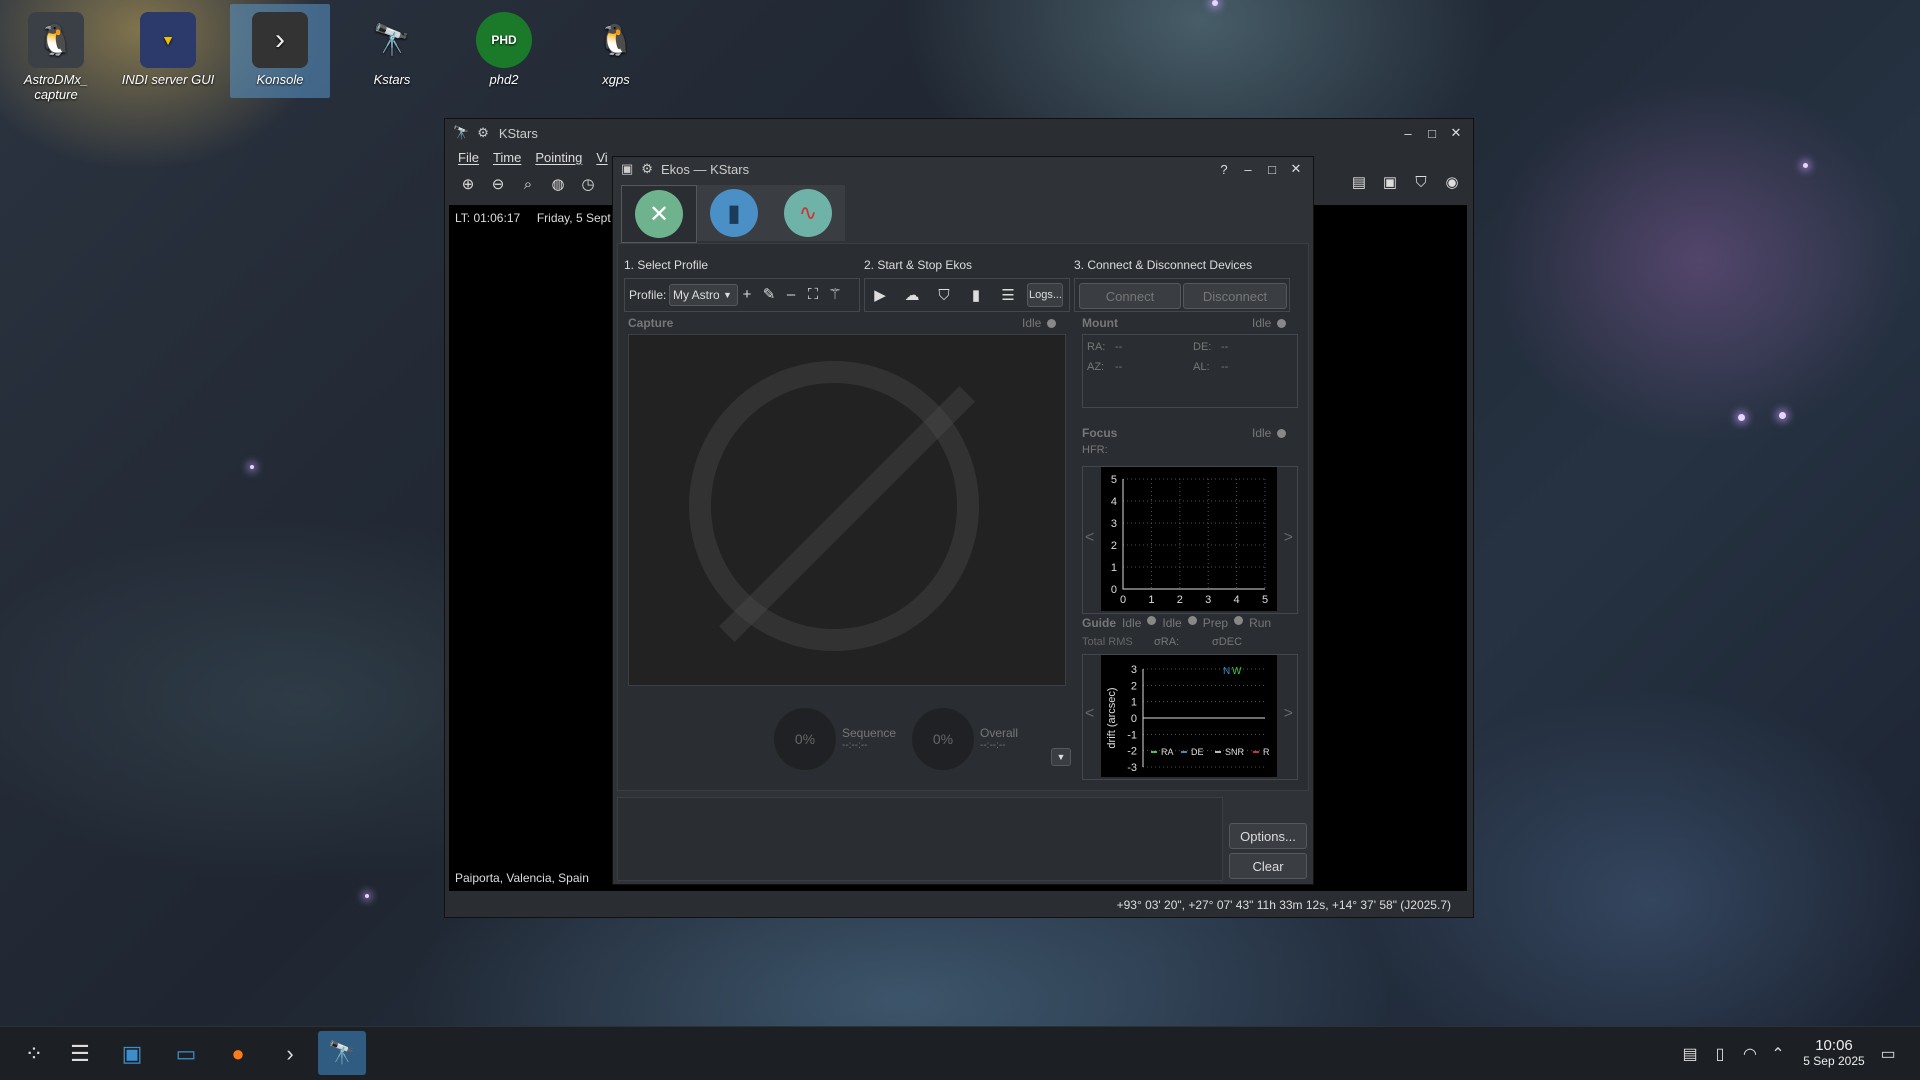  I want to click on menu-pointing: Pointing, so click(558, 157).